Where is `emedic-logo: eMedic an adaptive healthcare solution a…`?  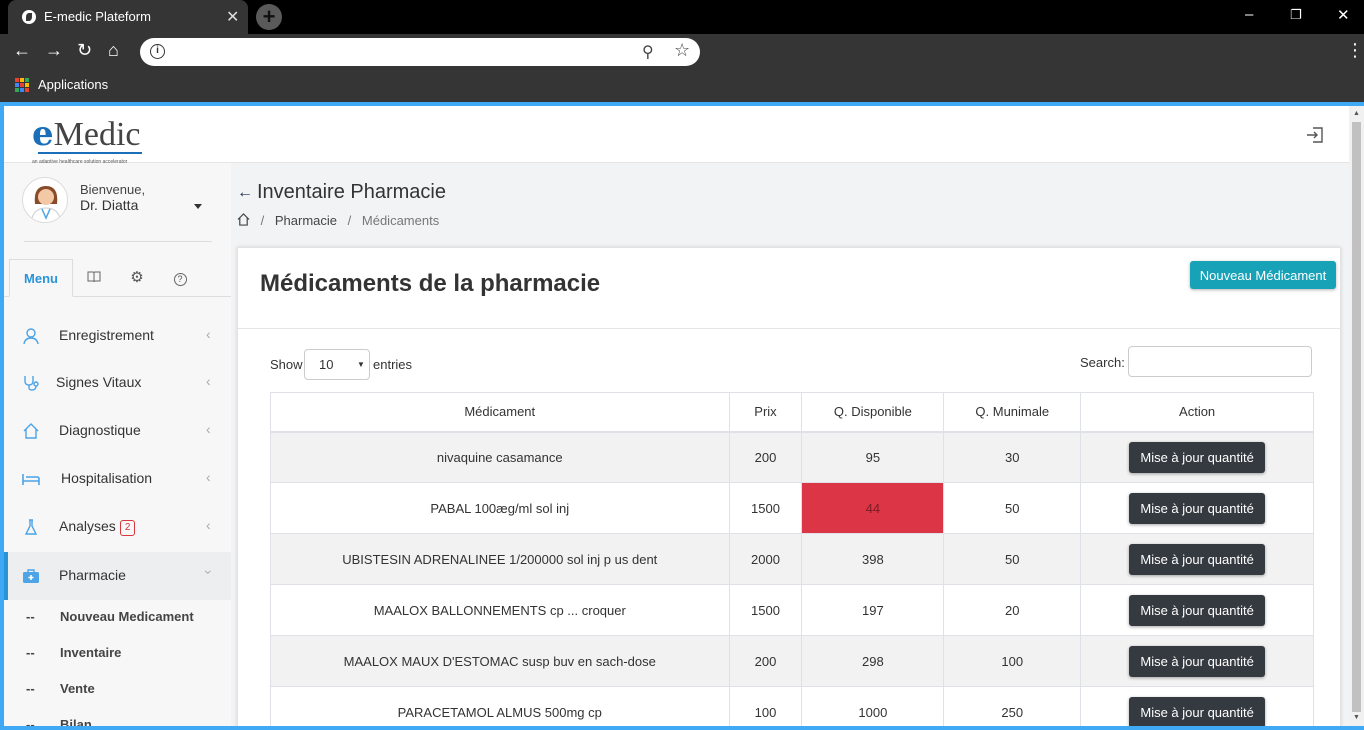 emedic-logo: eMedic an adaptive healthcare solution a… is located at coordinates (87, 139).